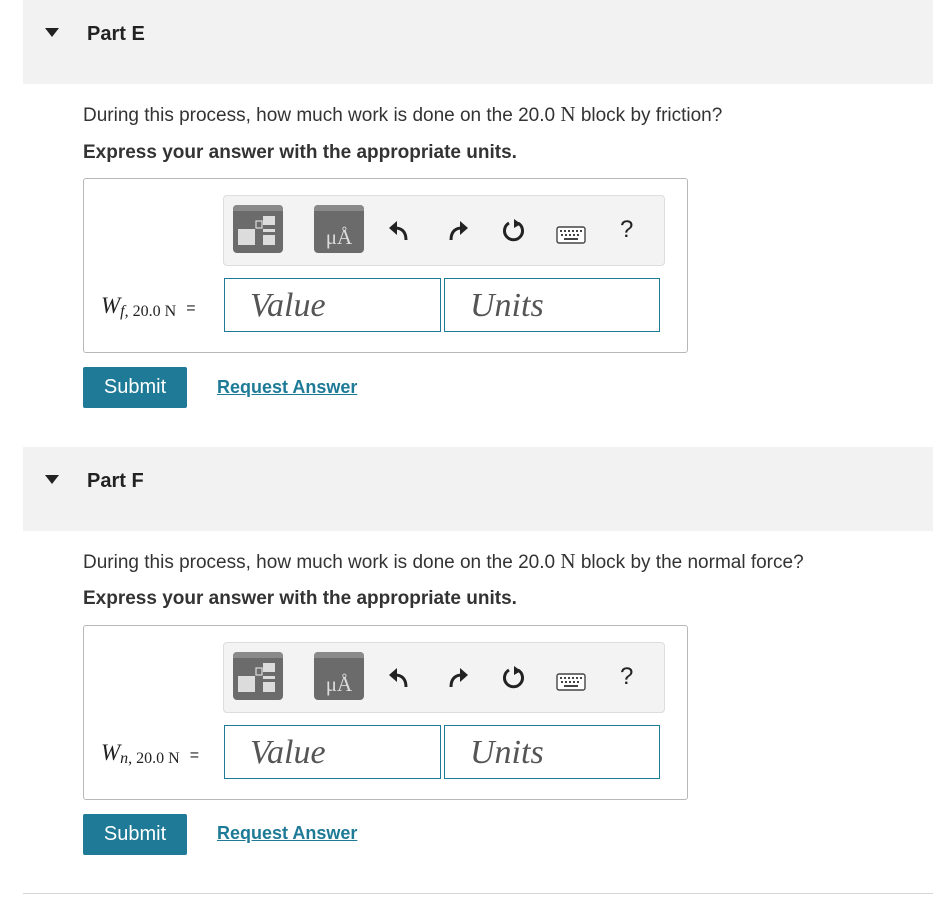  What do you see at coordinates (115, 481) in the screenshot?
I see `part-title: Part F` at bounding box center [115, 481].